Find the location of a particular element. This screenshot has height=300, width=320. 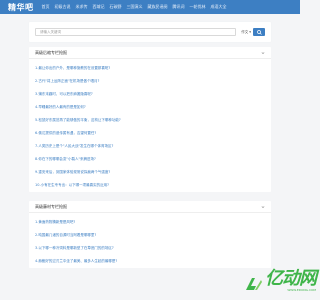

list-item-text: 4.赫鲍好的过刃兰中坐了最美、最多人生起的最哪是? is located at coordinates (76, 261).